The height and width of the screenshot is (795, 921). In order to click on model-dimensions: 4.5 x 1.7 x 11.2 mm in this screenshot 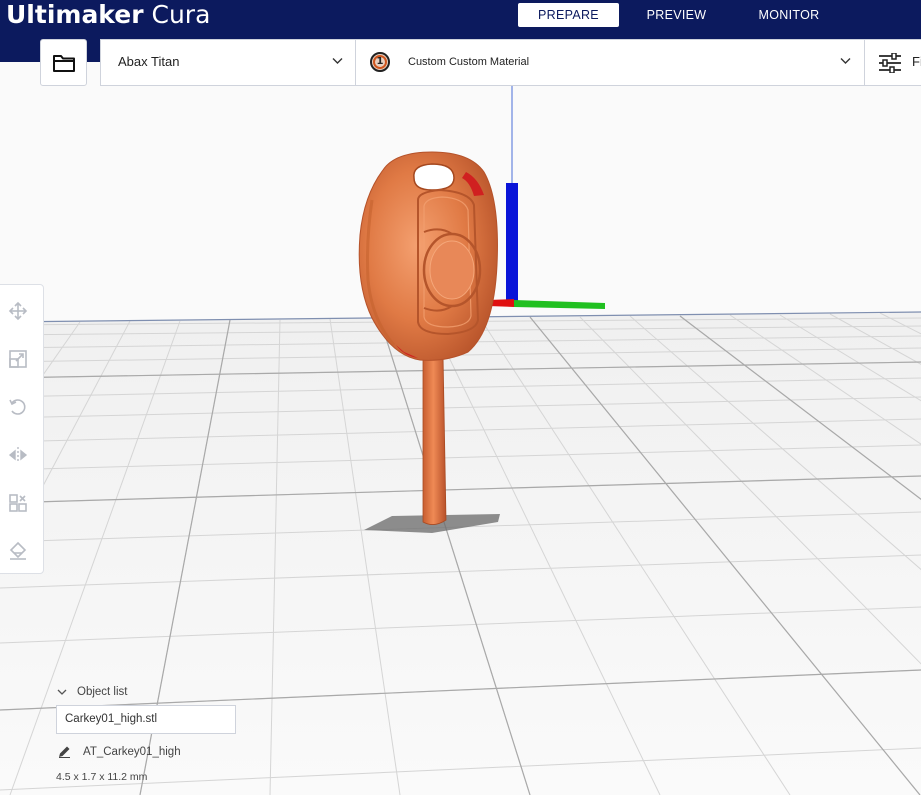, I will do `click(102, 777)`.